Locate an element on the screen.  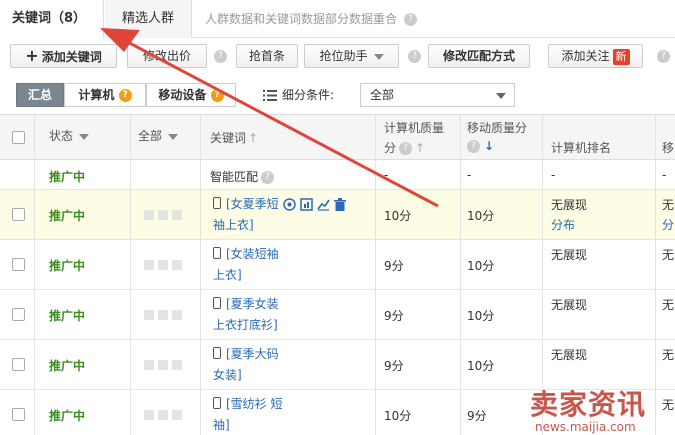
header-status: 状态 is located at coordinates (69, 135).